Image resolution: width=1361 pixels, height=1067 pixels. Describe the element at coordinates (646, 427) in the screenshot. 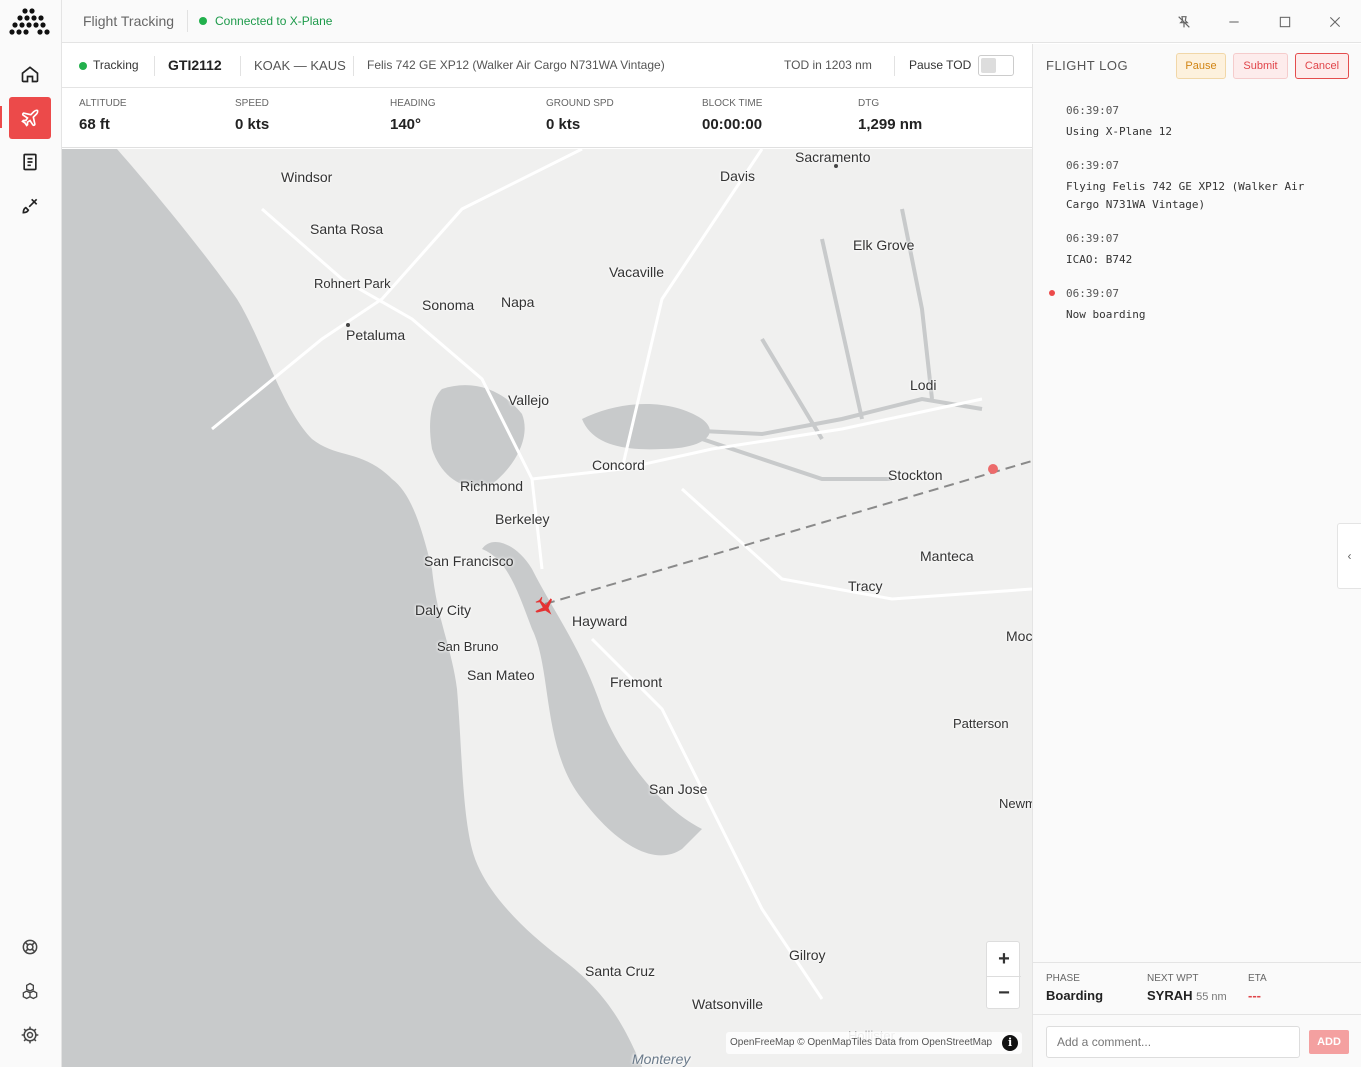

I see `suisun-bay` at that location.